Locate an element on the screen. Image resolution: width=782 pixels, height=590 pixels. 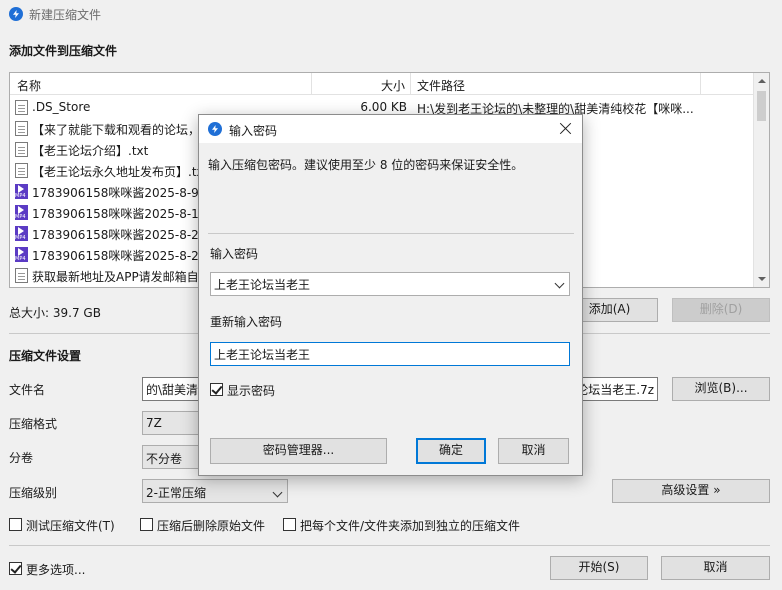
scroll-thumb is located at coordinates (761, 106).